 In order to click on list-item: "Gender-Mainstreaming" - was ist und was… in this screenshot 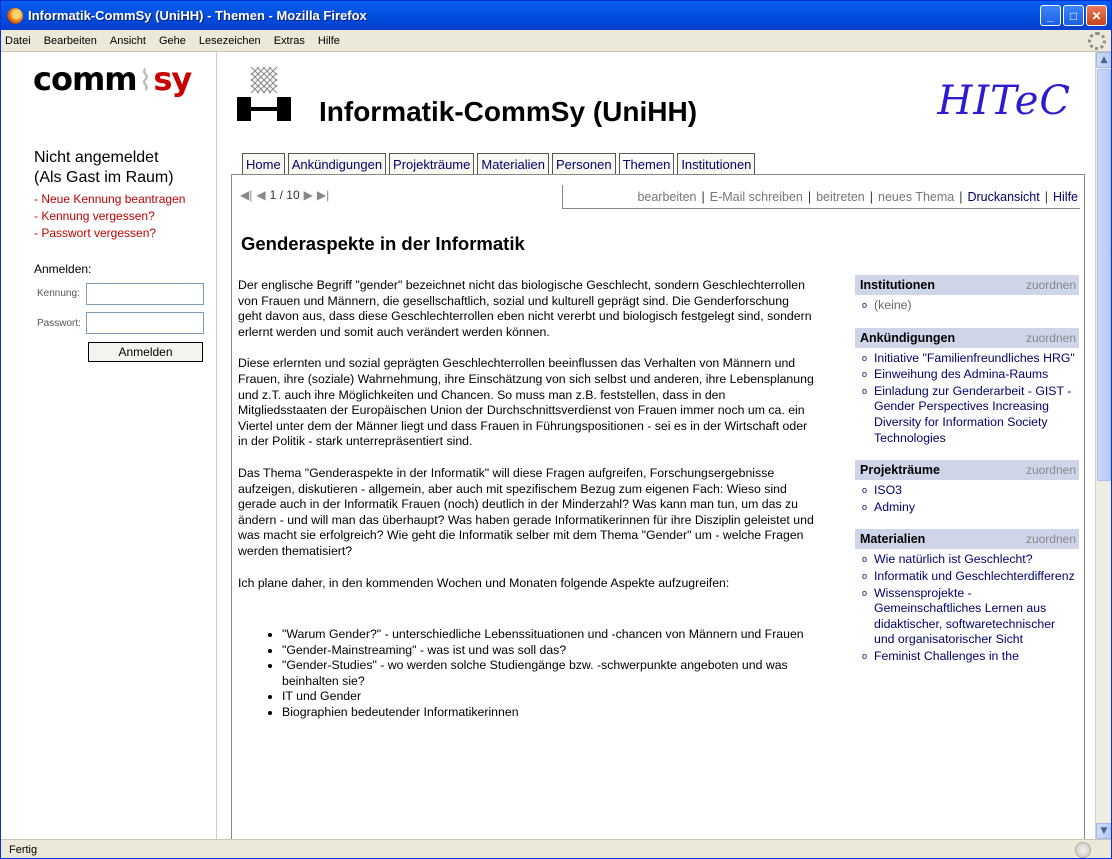, I will do `click(549, 651)`.